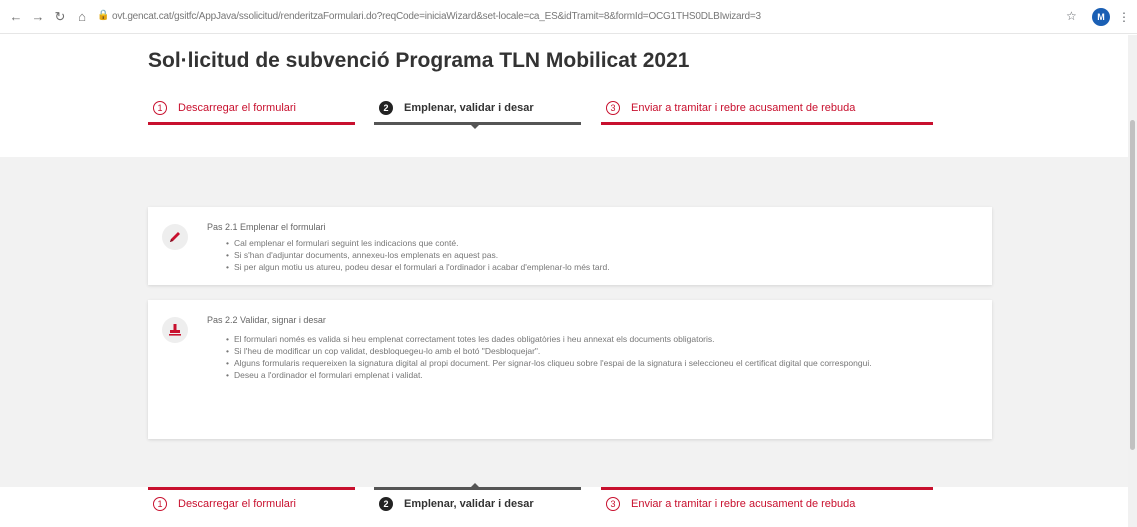  I want to click on page-scrollbar, so click(1132, 281).